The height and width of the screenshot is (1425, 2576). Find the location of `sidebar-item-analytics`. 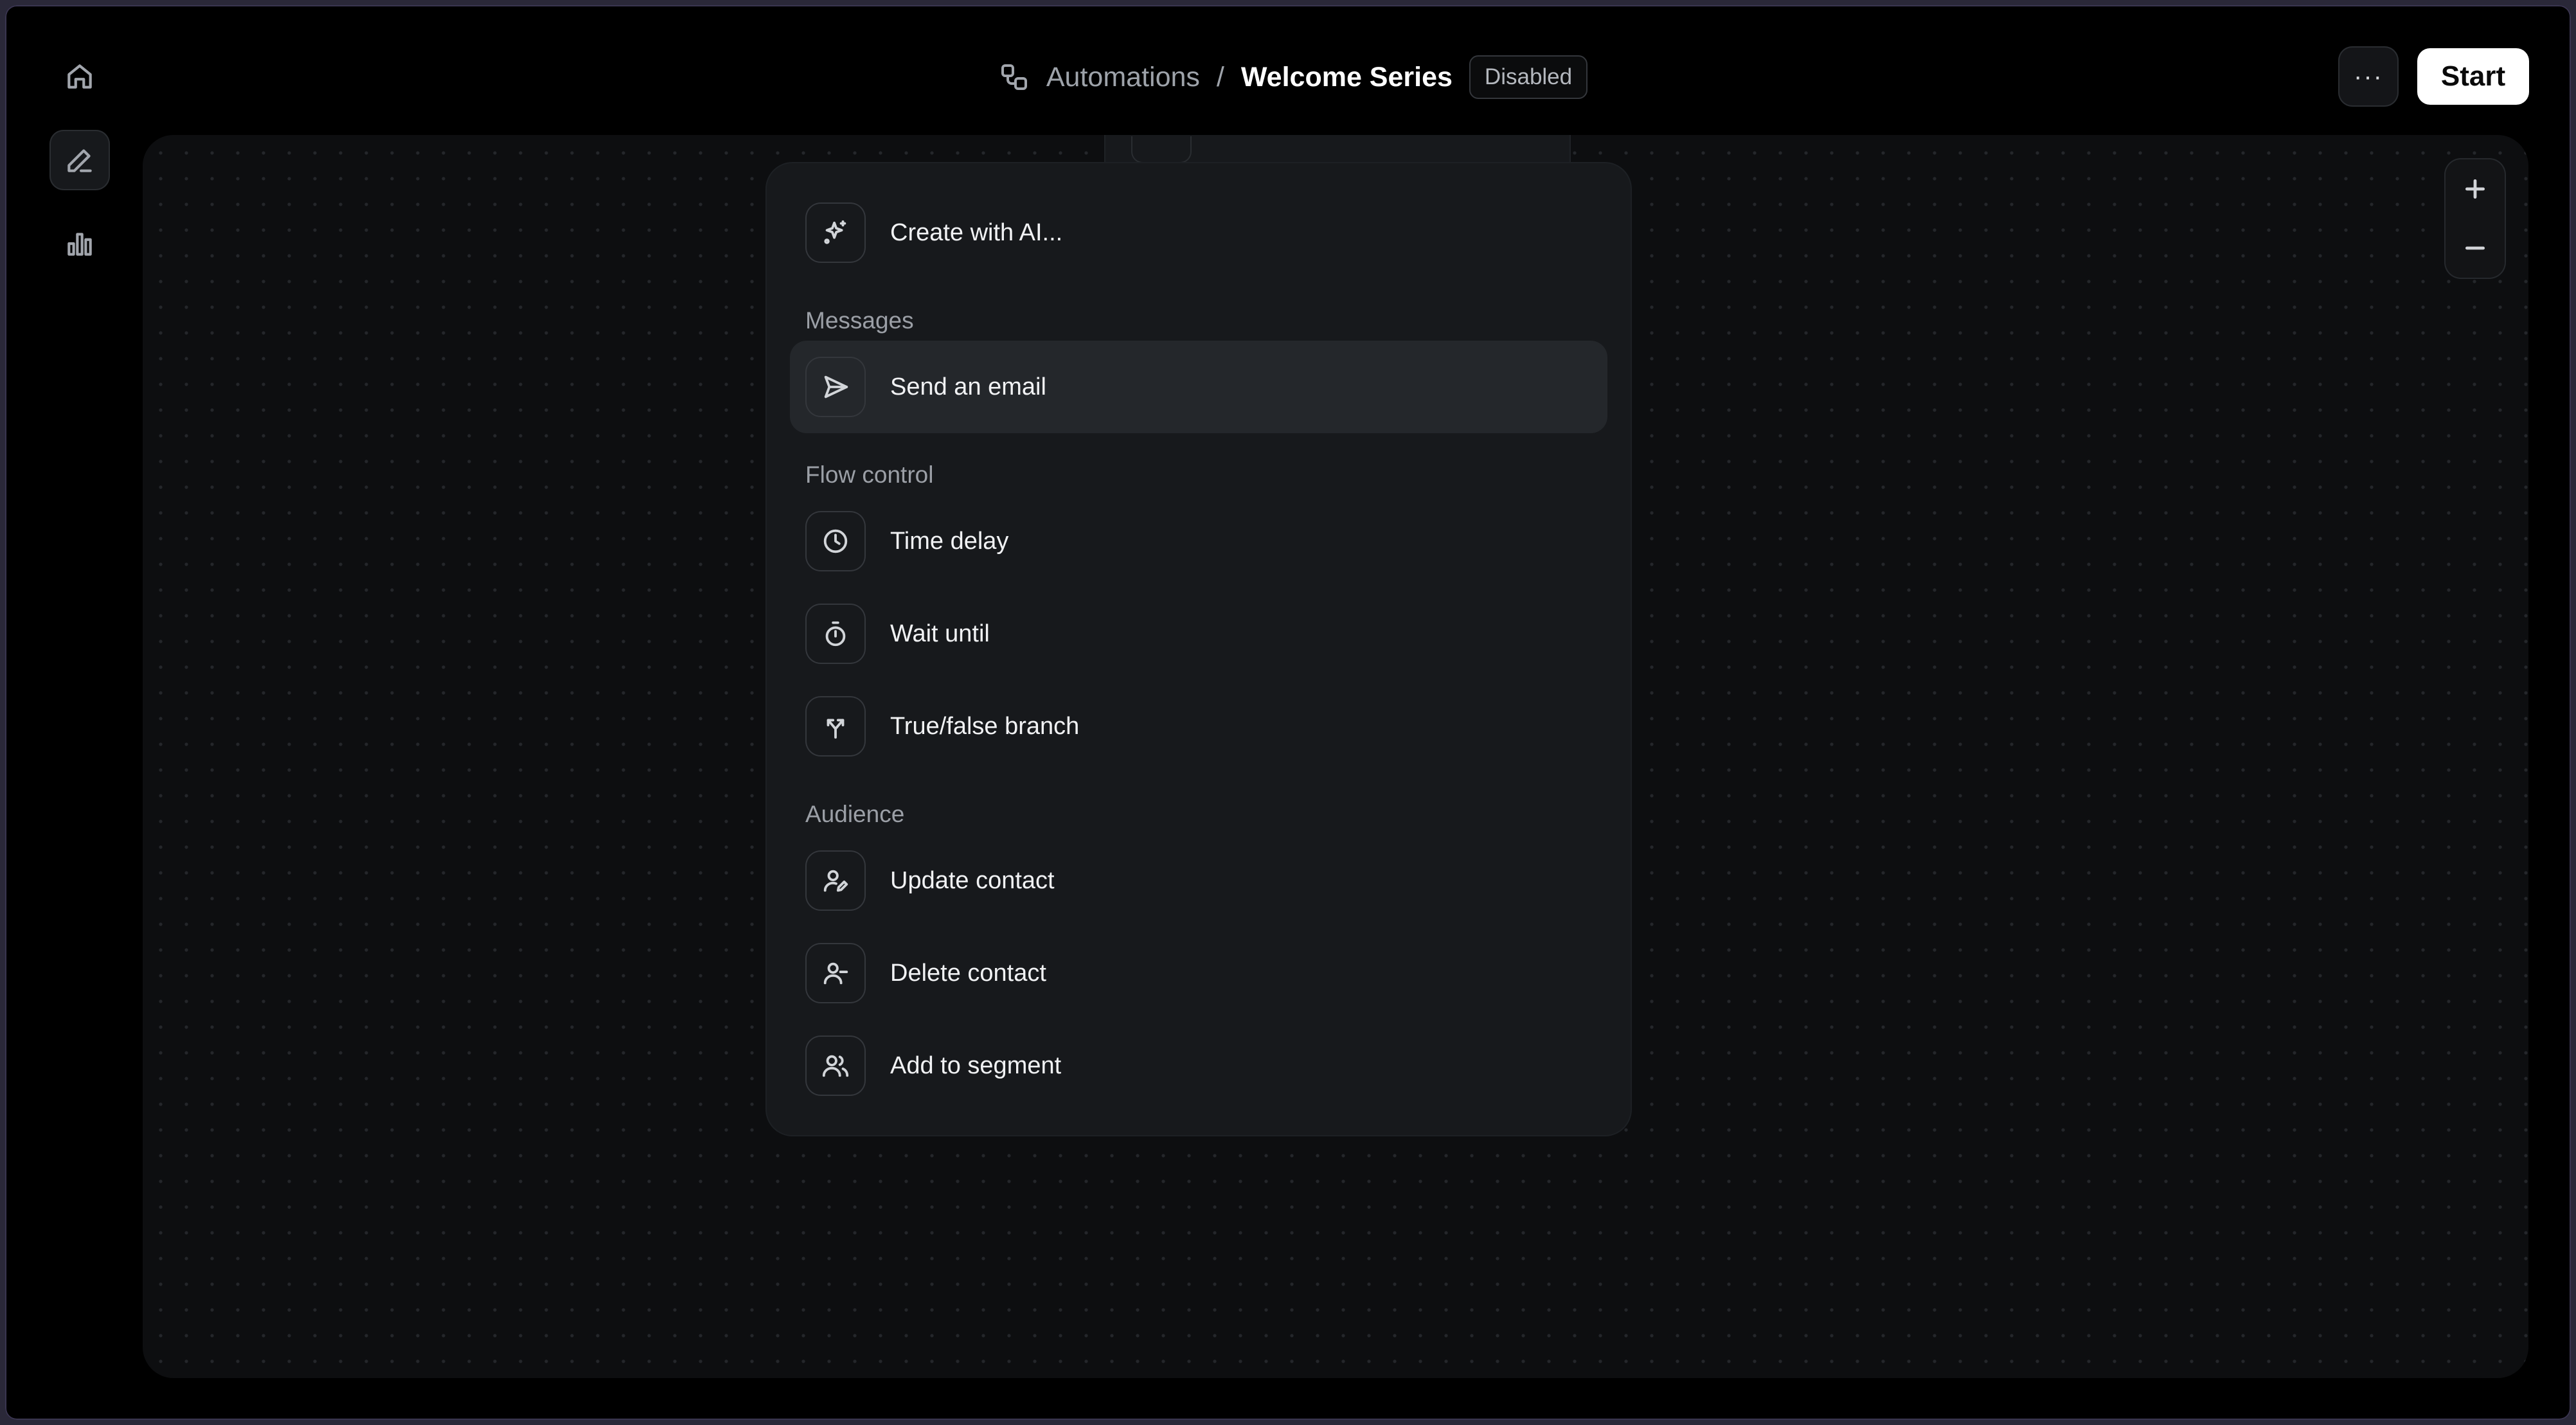

sidebar-item-analytics is located at coordinates (79, 243).